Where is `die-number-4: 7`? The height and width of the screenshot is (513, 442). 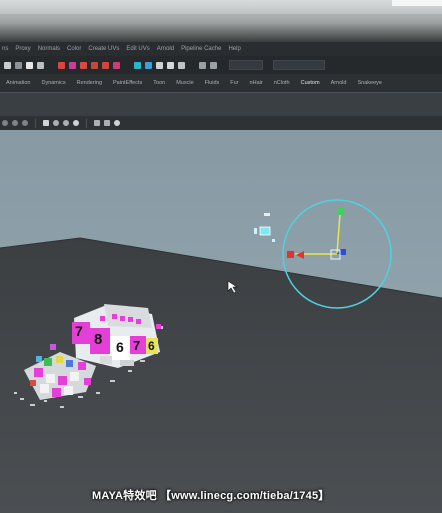
die-number-4: 7 is located at coordinates (137, 345).